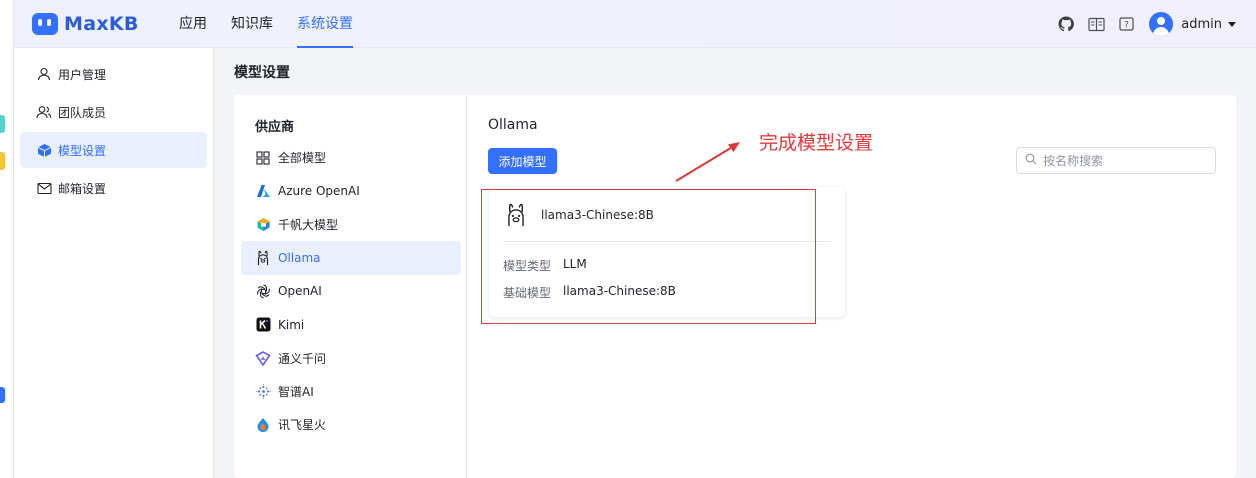  What do you see at coordinates (1123, 160) in the screenshot?
I see `search-input` at bounding box center [1123, 160].